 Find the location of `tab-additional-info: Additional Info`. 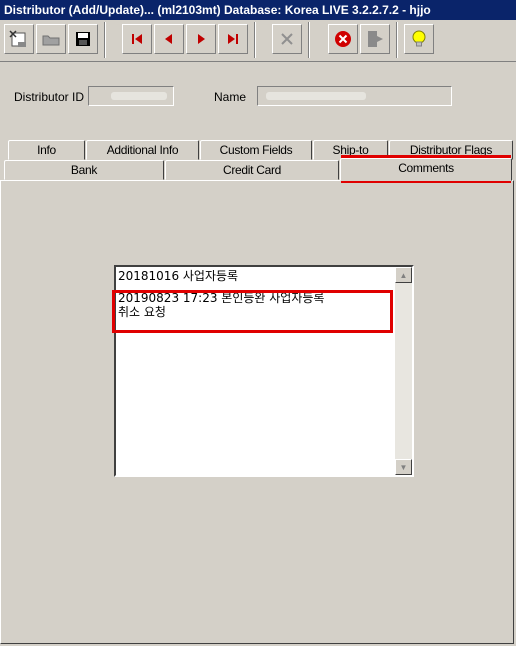

tab-additional-info: Additional Info is located at coordinates (142, 150).